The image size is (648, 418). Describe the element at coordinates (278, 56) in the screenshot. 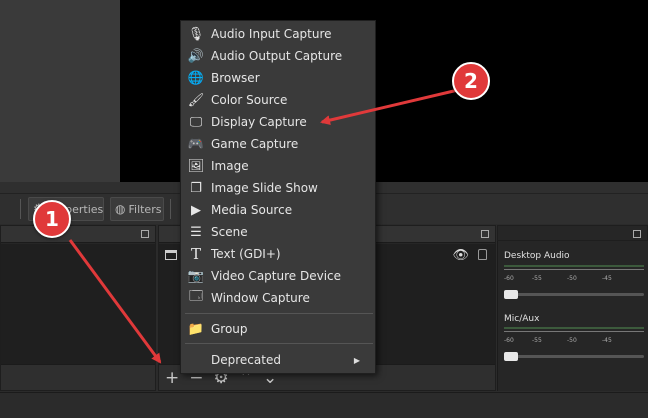

I see `menu-item-audio-output-capture: 🔊 Audio Output Capture` at that location.